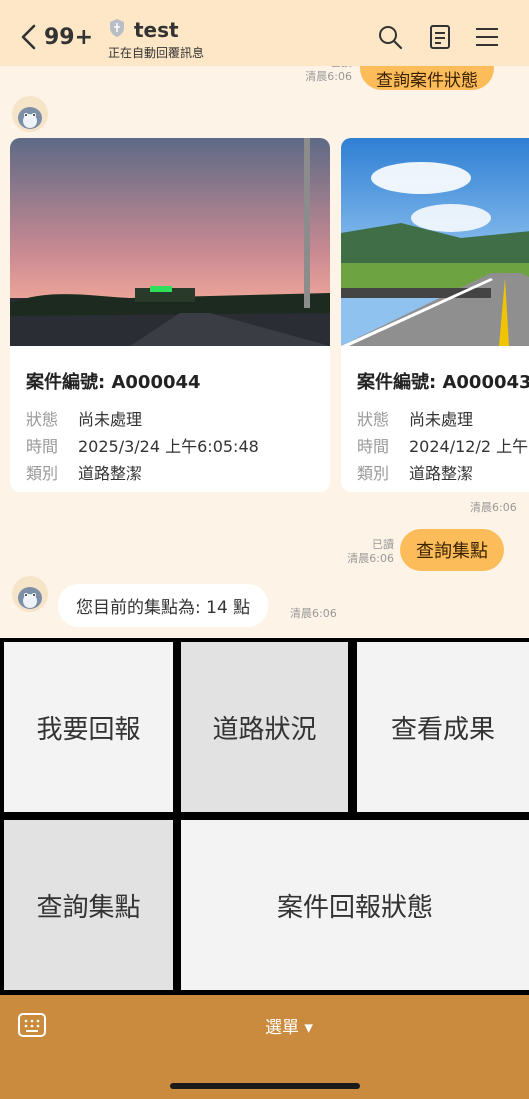 The width and height of the screenshot is (529, 1099). What do you see at coordinates (264, 727) in the screenshot?
I see `menu-road-status-button: 道路狀況` at bounding box center [264, 727].